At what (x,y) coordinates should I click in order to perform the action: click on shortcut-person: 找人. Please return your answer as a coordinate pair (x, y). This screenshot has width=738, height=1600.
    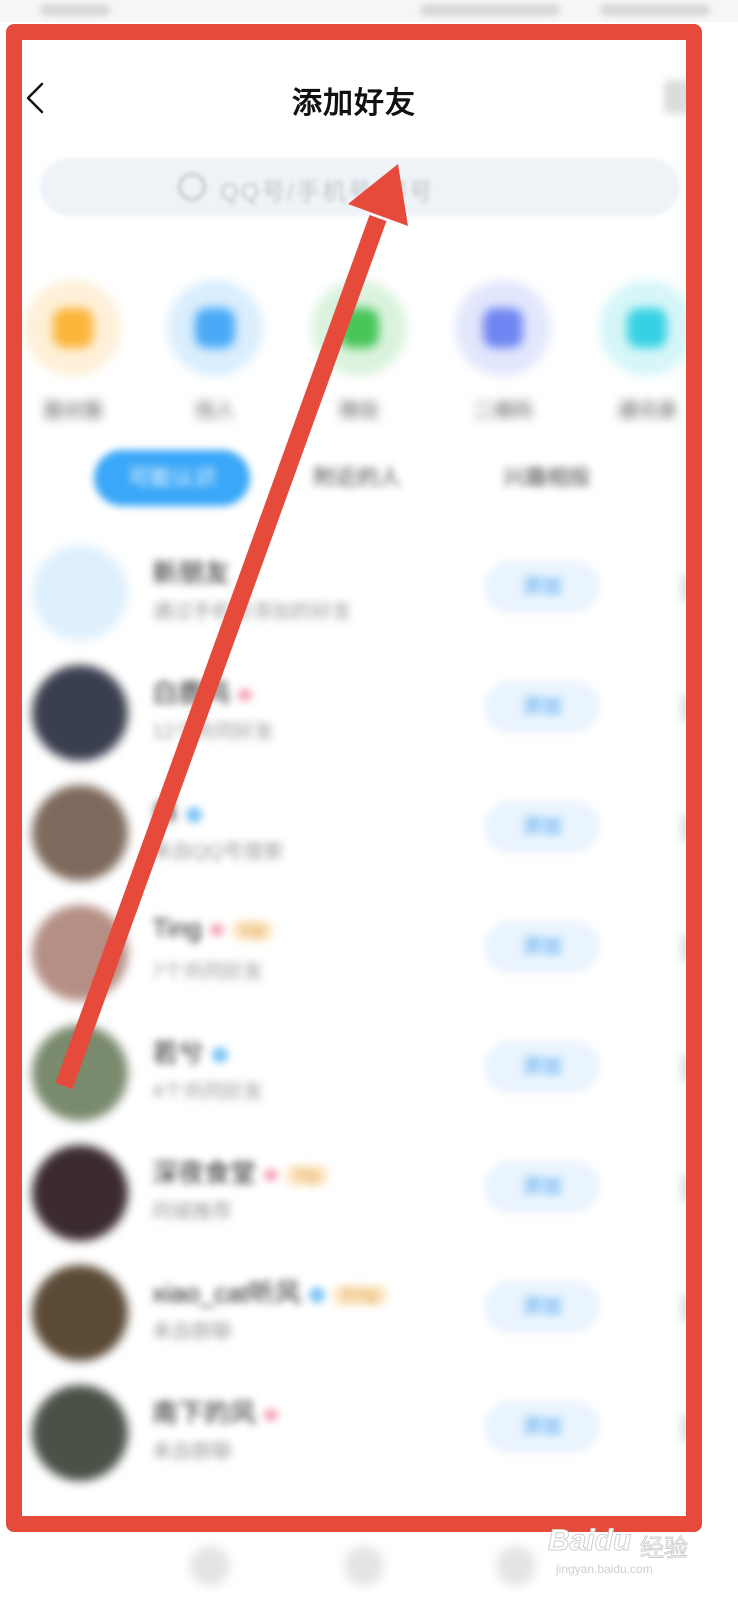
    Looking at the image, I should click on (215, 351).